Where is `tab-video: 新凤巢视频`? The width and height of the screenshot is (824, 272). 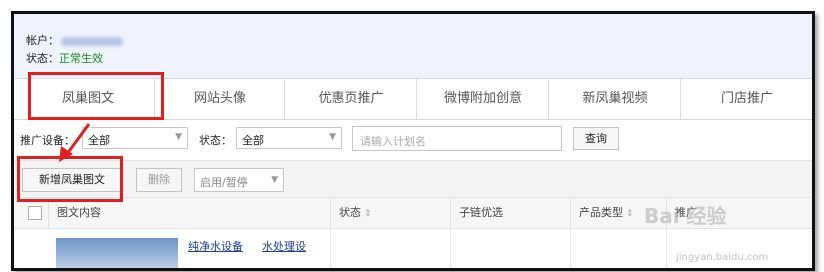 tab-video: 新凤巢视频 is located at coordinates (614, 99).